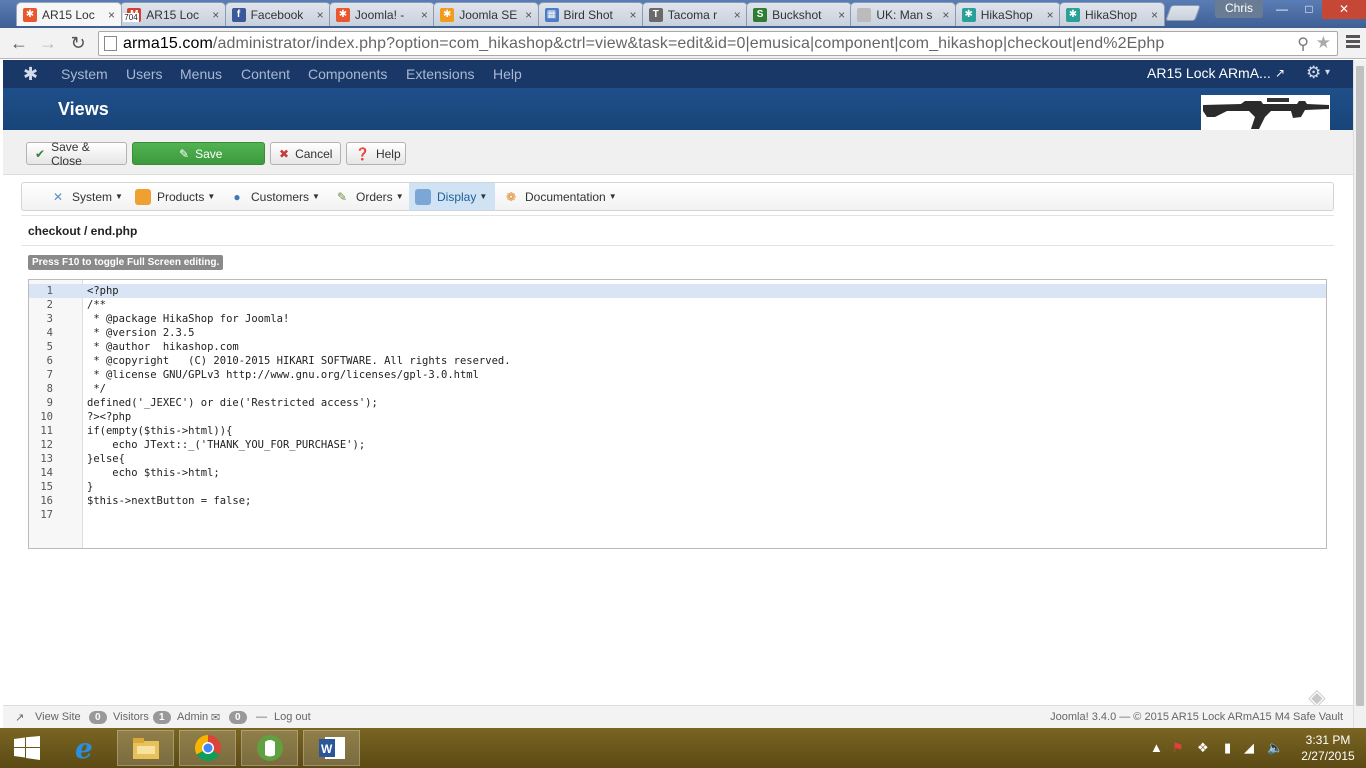  I want to click on page-scrollbar, so click(1359, 394).